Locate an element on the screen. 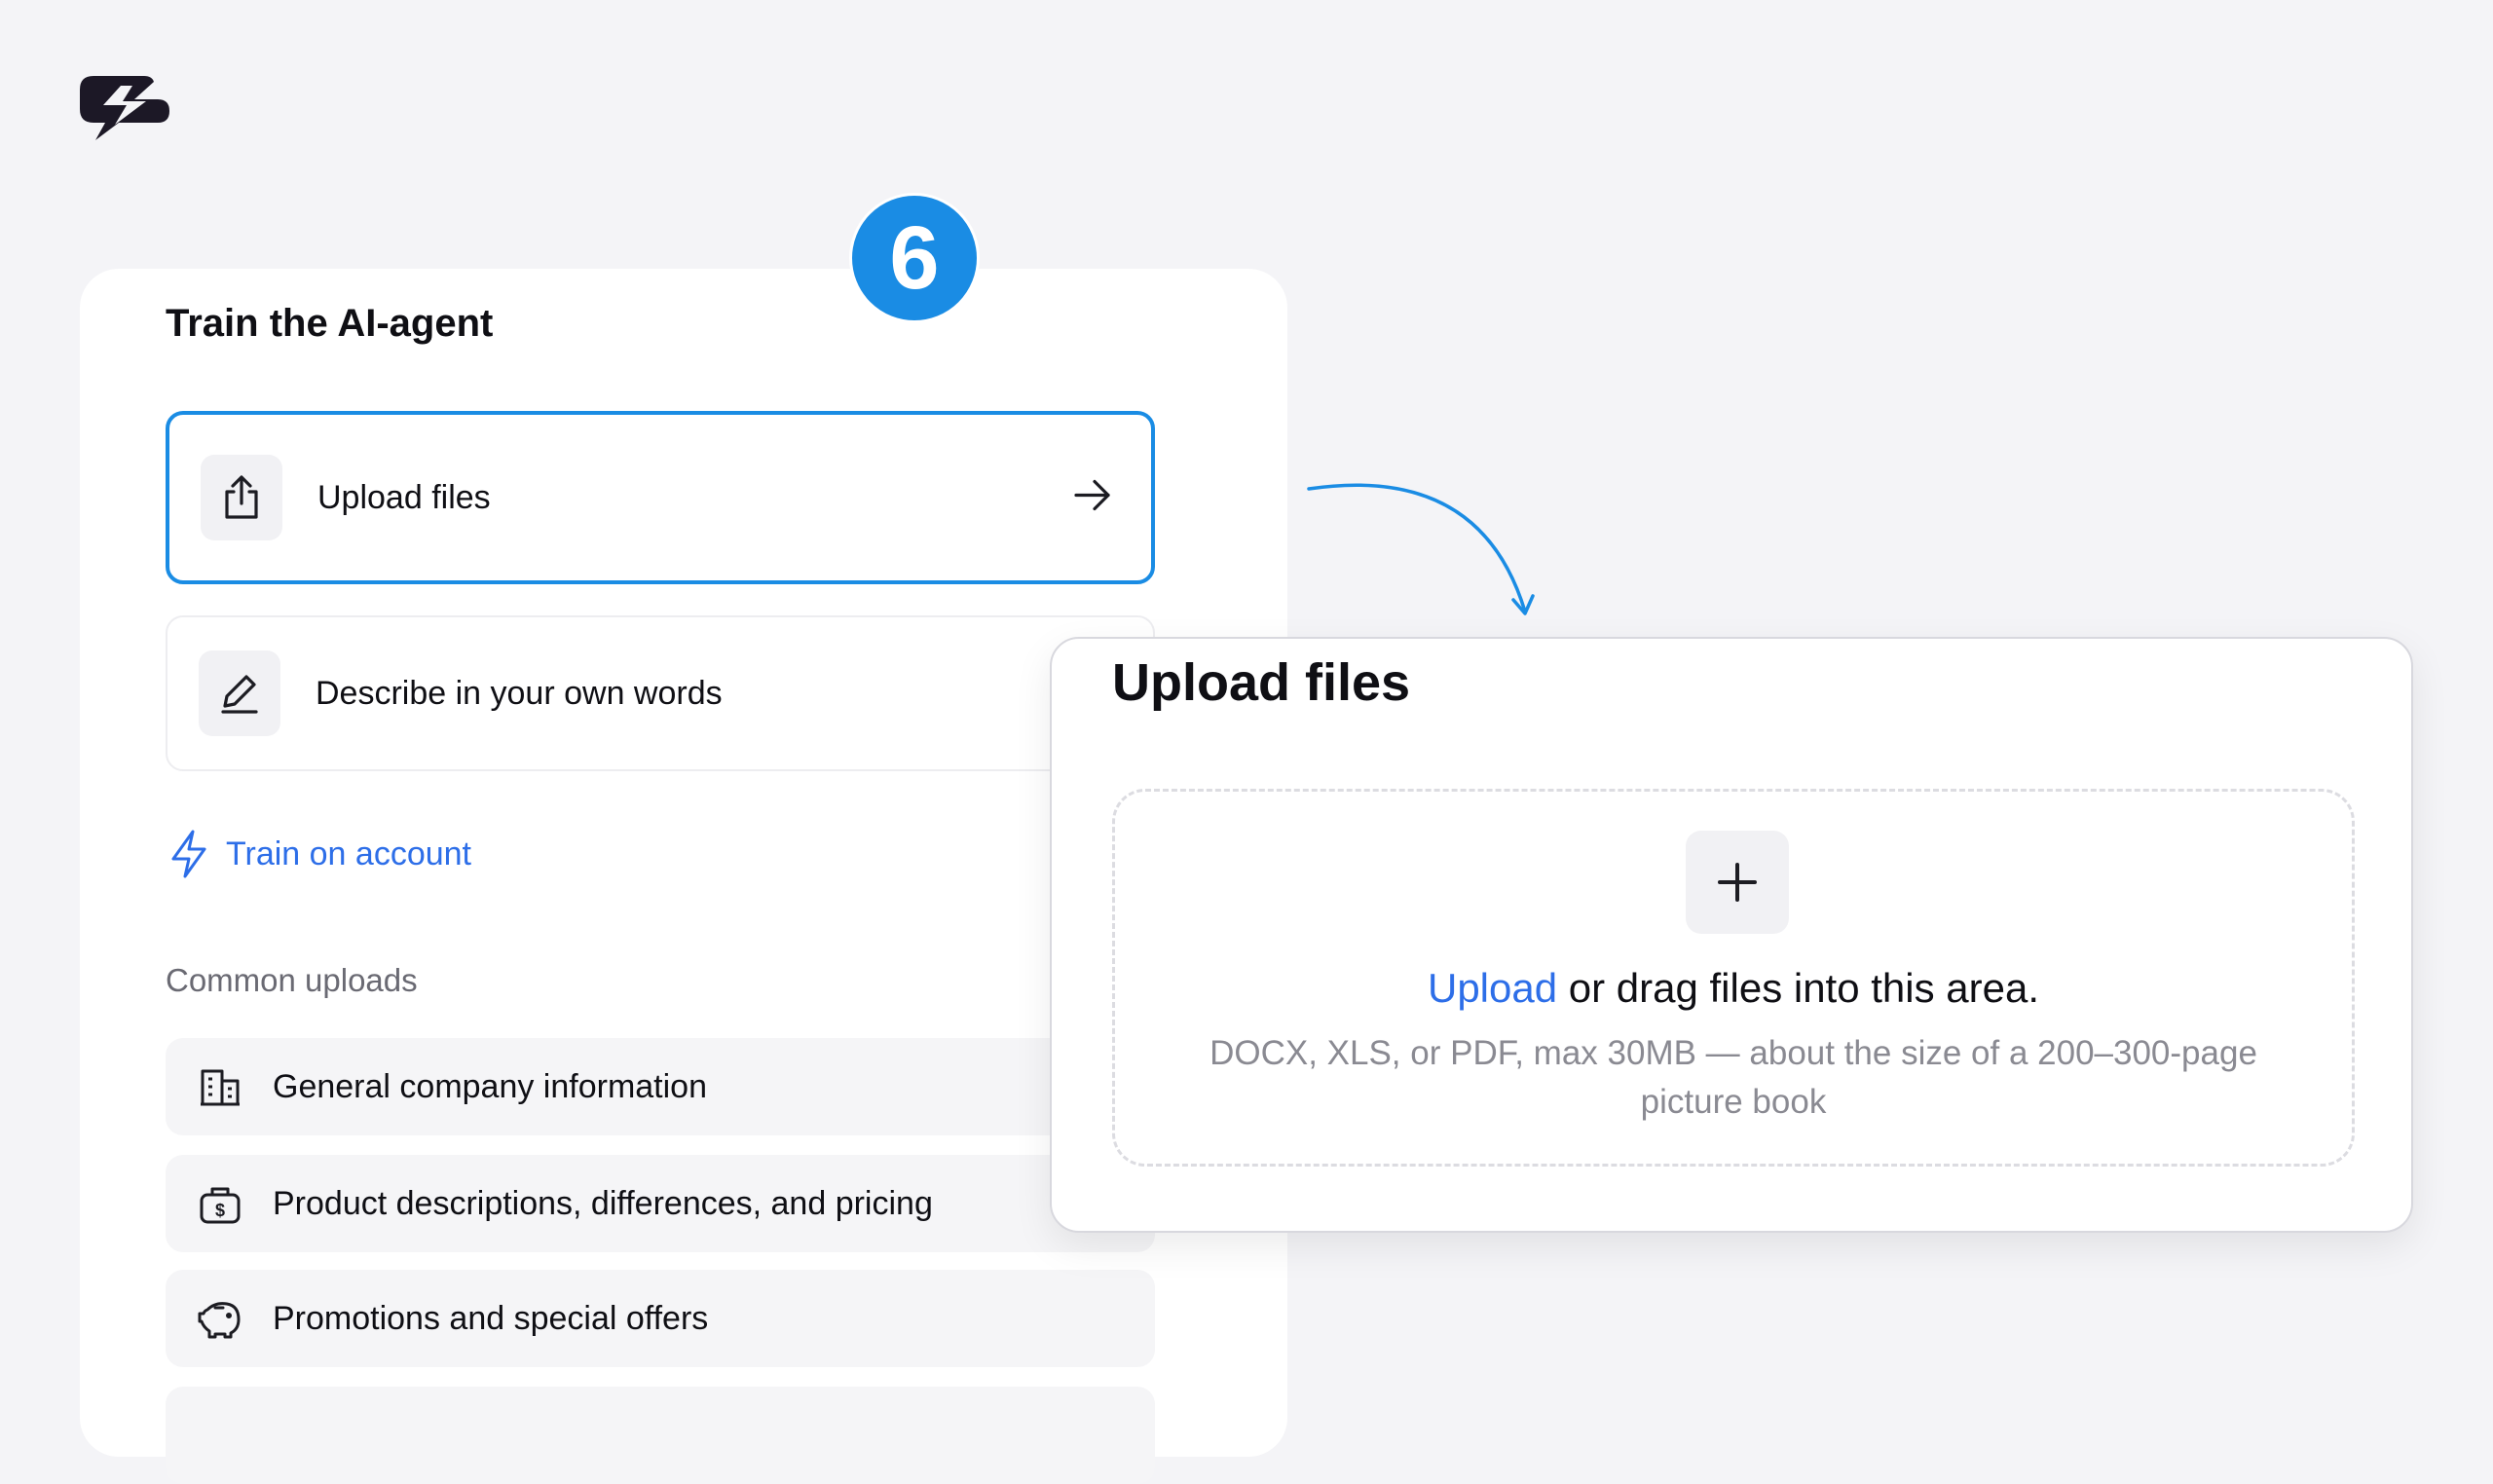  card-title: Train the AI-agent is located at coordinates (330, 323).